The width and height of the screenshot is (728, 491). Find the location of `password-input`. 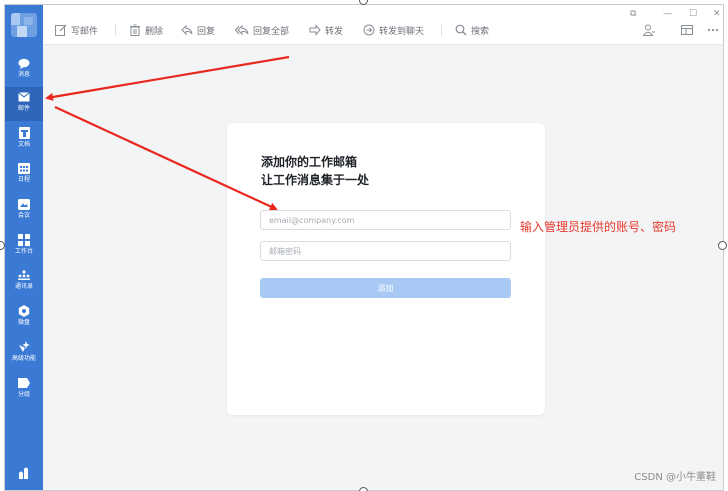

password-input is located at coordinates (385, 251).